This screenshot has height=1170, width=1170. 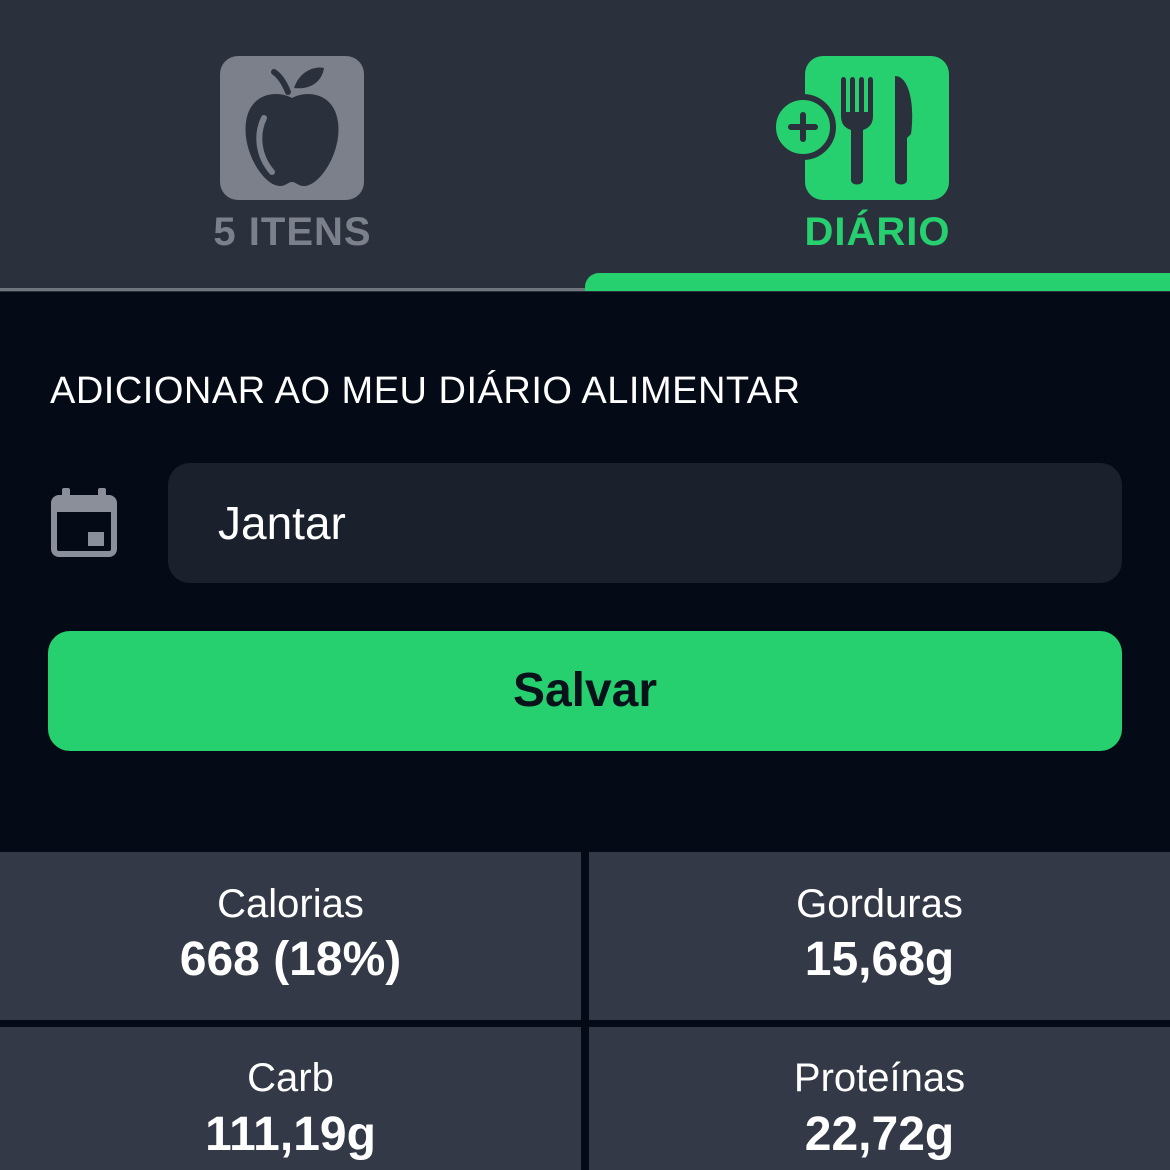 What do you see at coordinates (879, 1078) in the screenshot?
I see `protein-label: Proteínas` at bounding box center [879, 1078].